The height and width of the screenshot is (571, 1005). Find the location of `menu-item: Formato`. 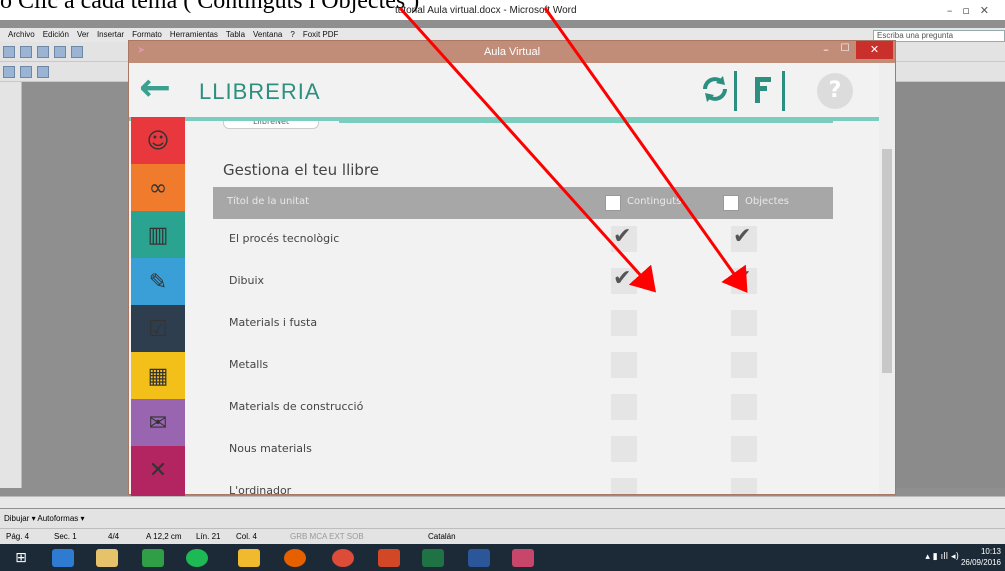

menu-item: Formato is located at coordinates (147, 34).